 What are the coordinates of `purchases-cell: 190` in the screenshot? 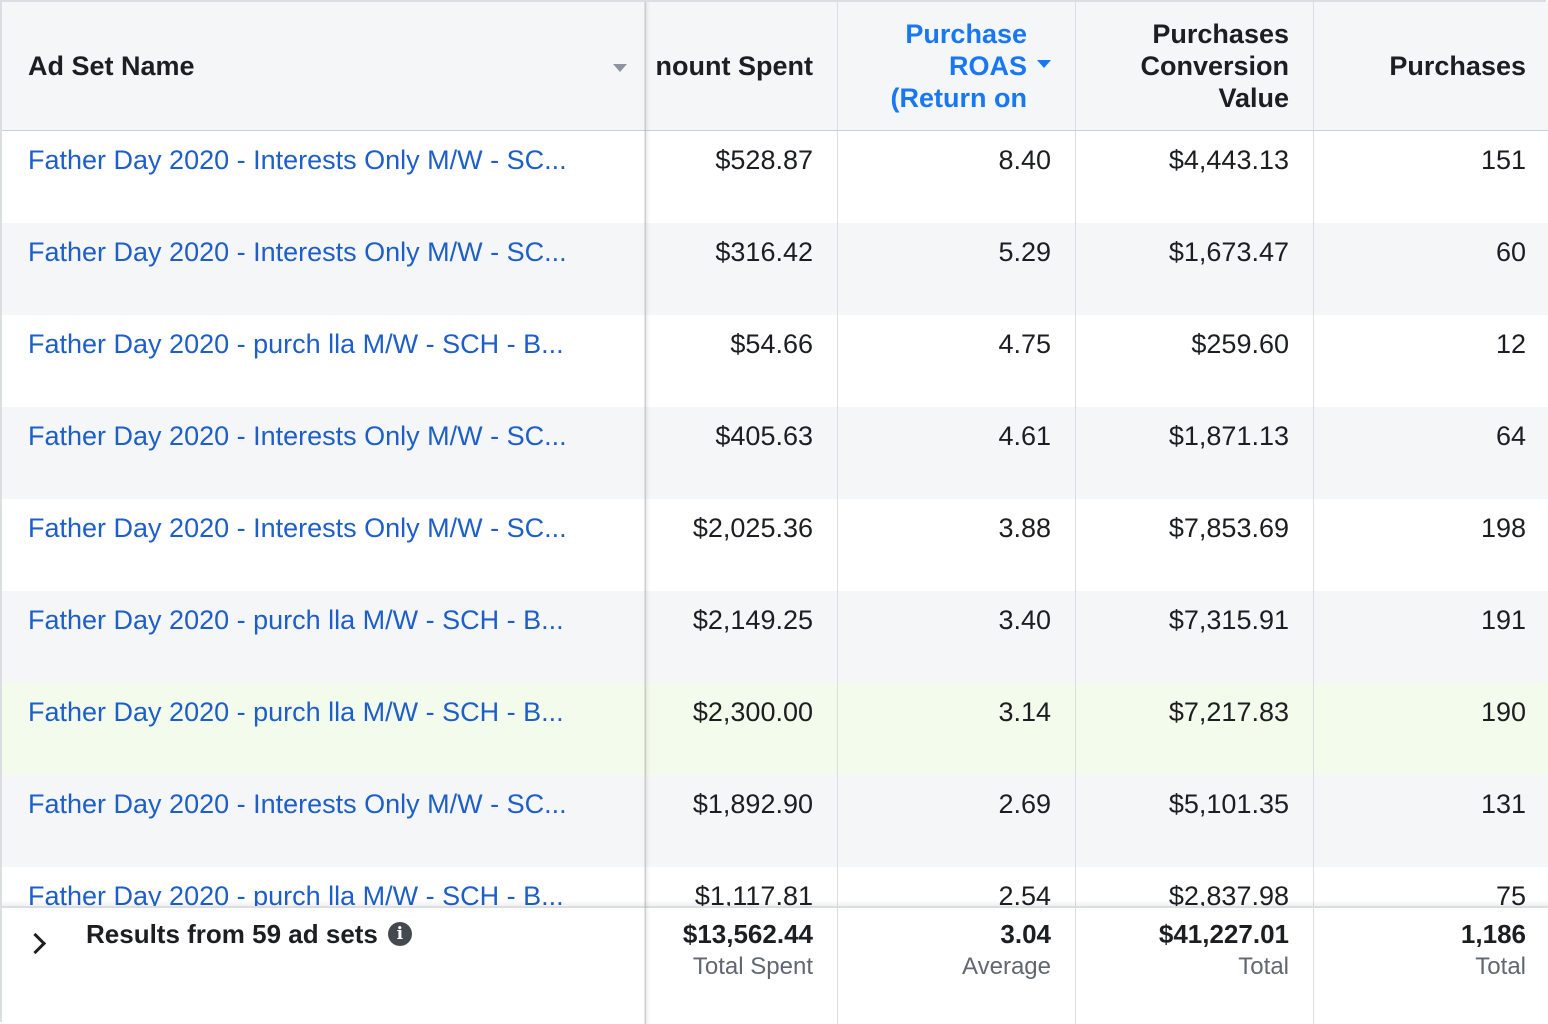 It's located at (1430, 729).